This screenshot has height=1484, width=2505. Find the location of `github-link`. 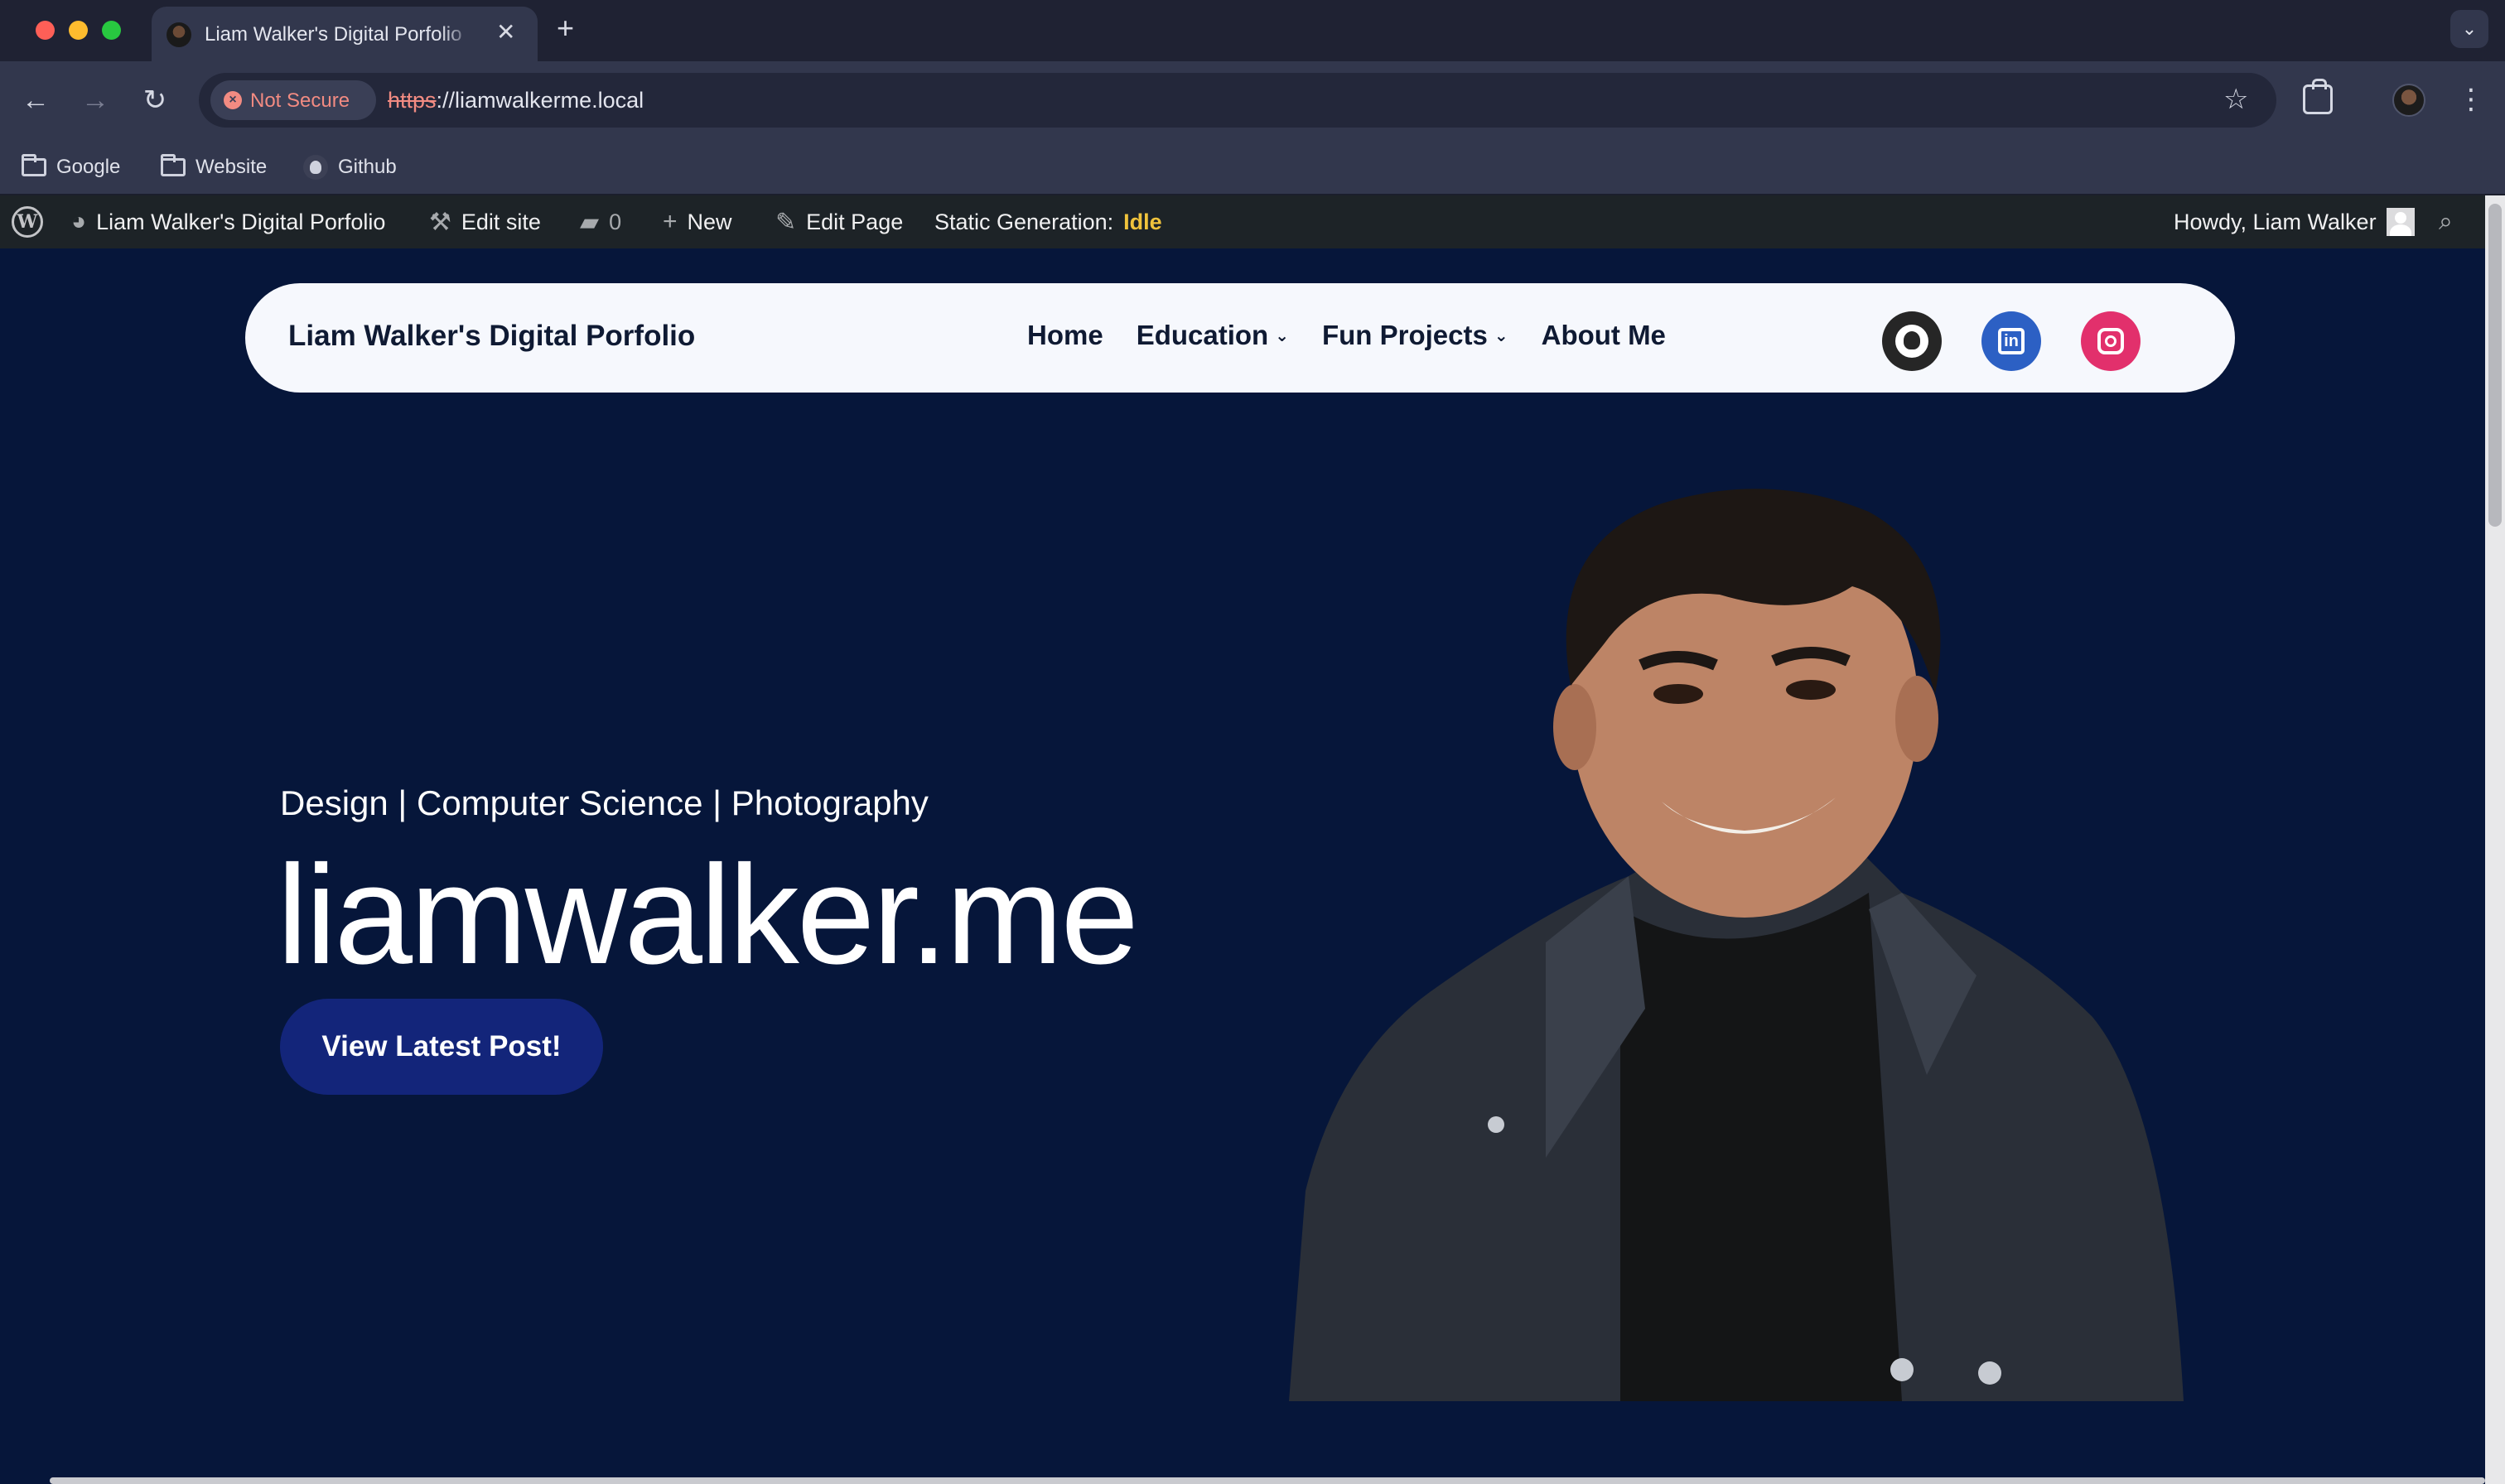

github-link is located at coordinates (1912, 341).